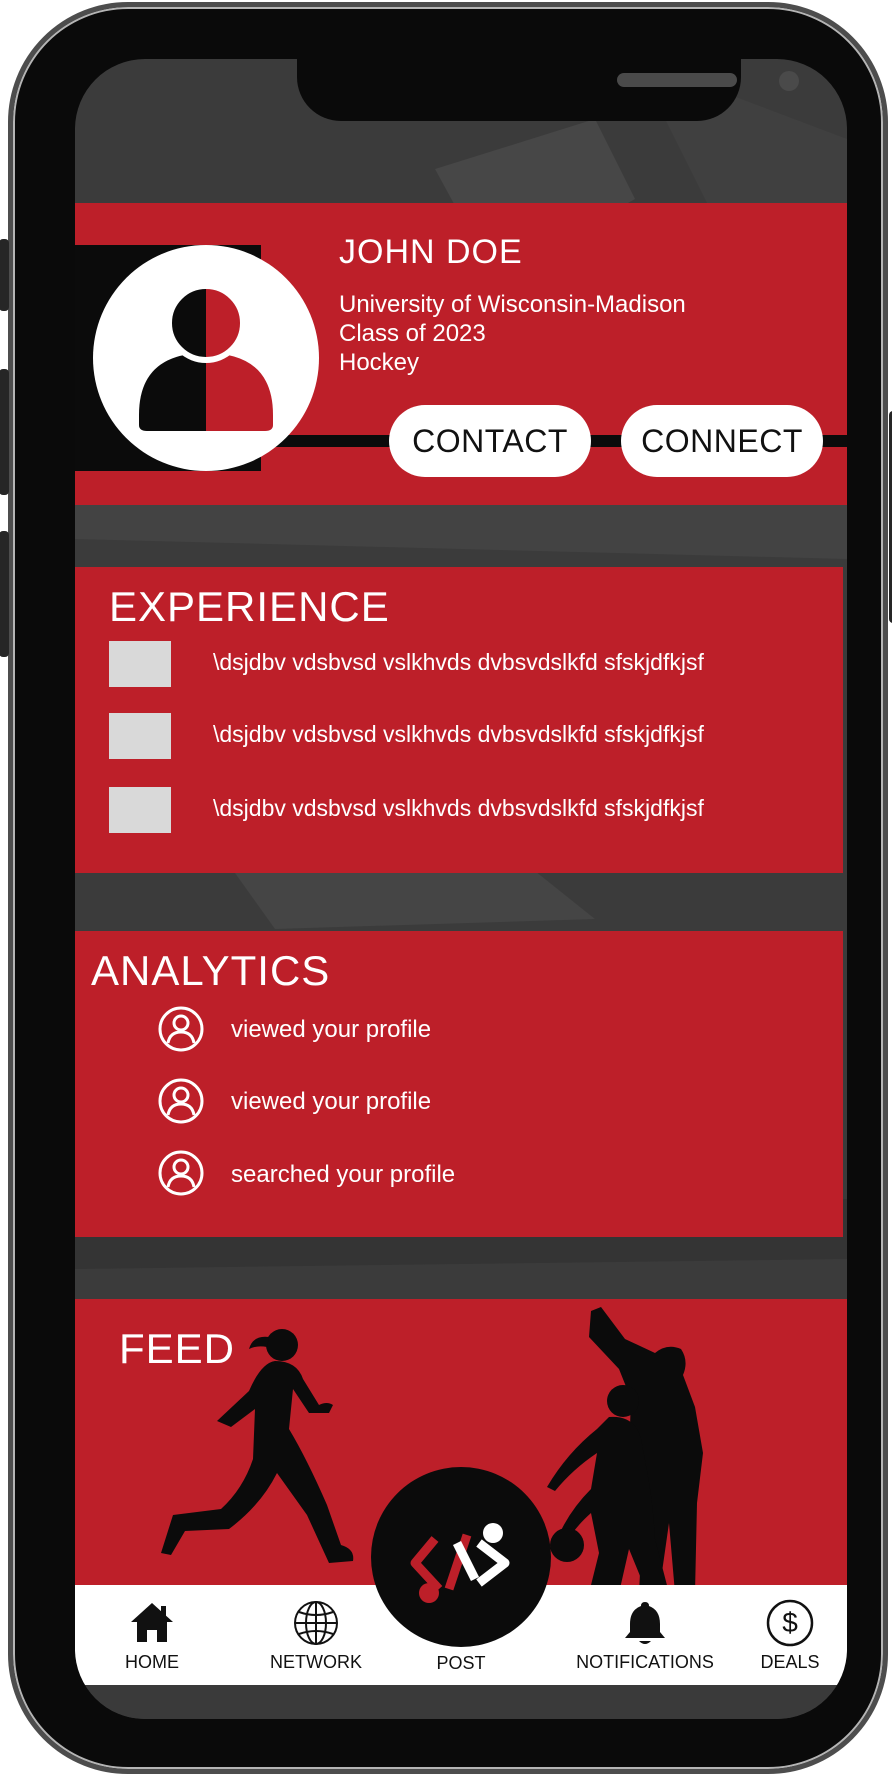 This screenshot has height=1778, width=892. I want to click on avatar, so click(206, 358).